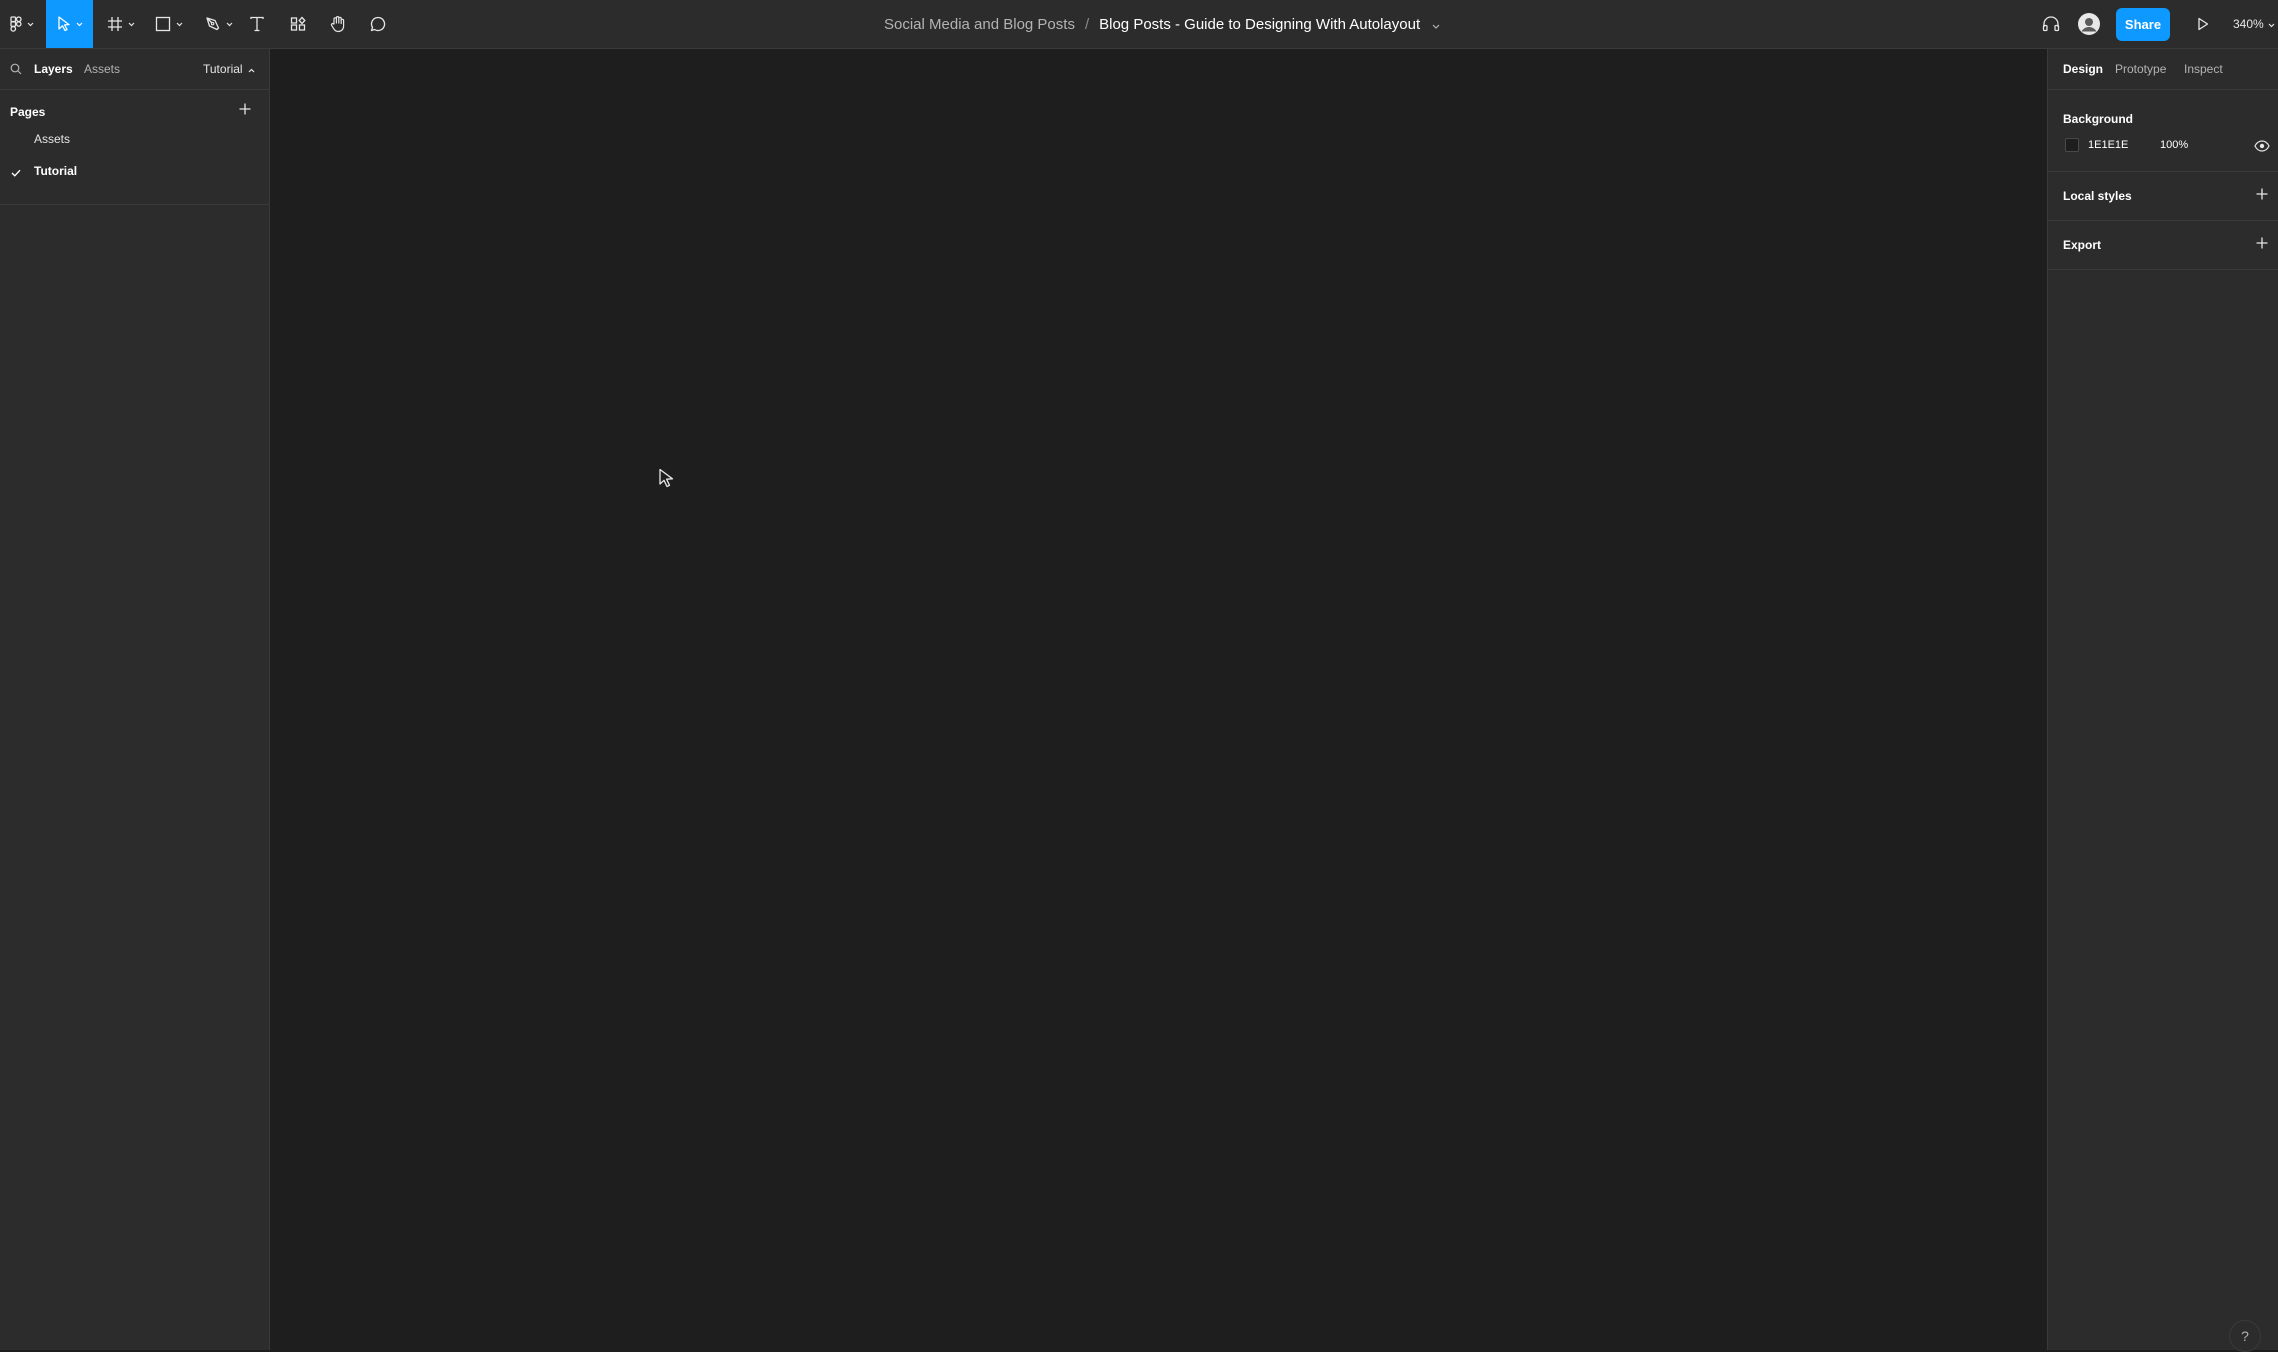 This screenshot has width=2278, height=1352. I want to click on add-local-style-button, so click(2262, 196).